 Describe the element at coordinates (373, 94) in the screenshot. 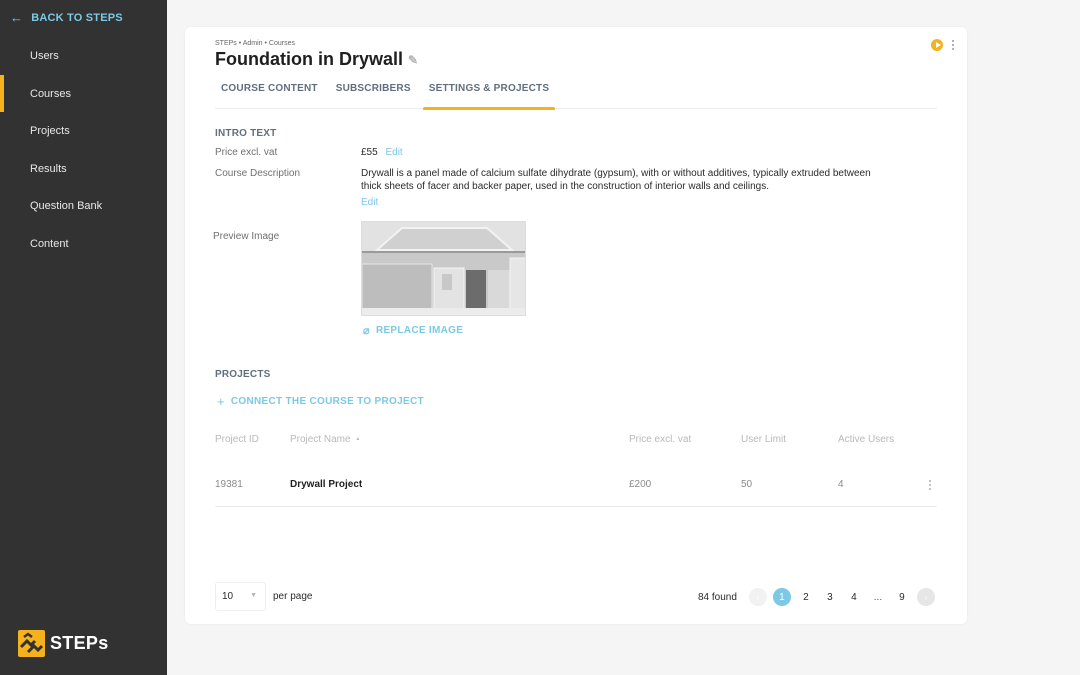

I see `tab-subscribers: SUBSCRIBERS` at that location.